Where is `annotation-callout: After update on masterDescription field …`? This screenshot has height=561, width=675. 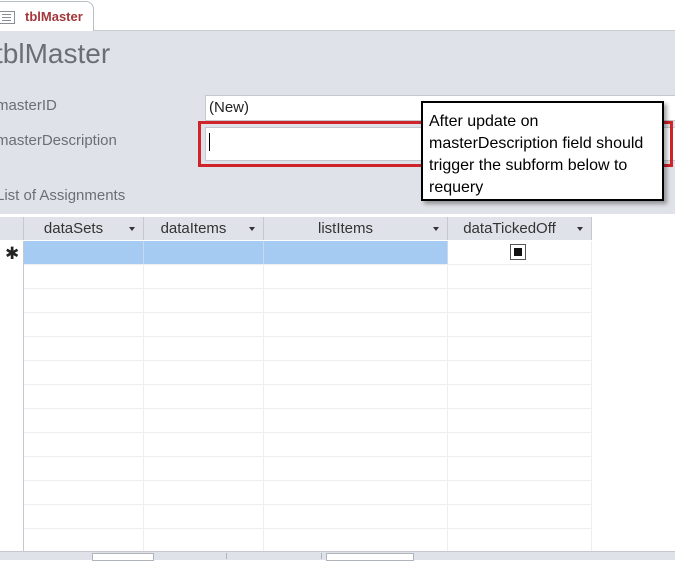 annotation-callout: After update on masterDescription field … is located at coordinates (542, 151).